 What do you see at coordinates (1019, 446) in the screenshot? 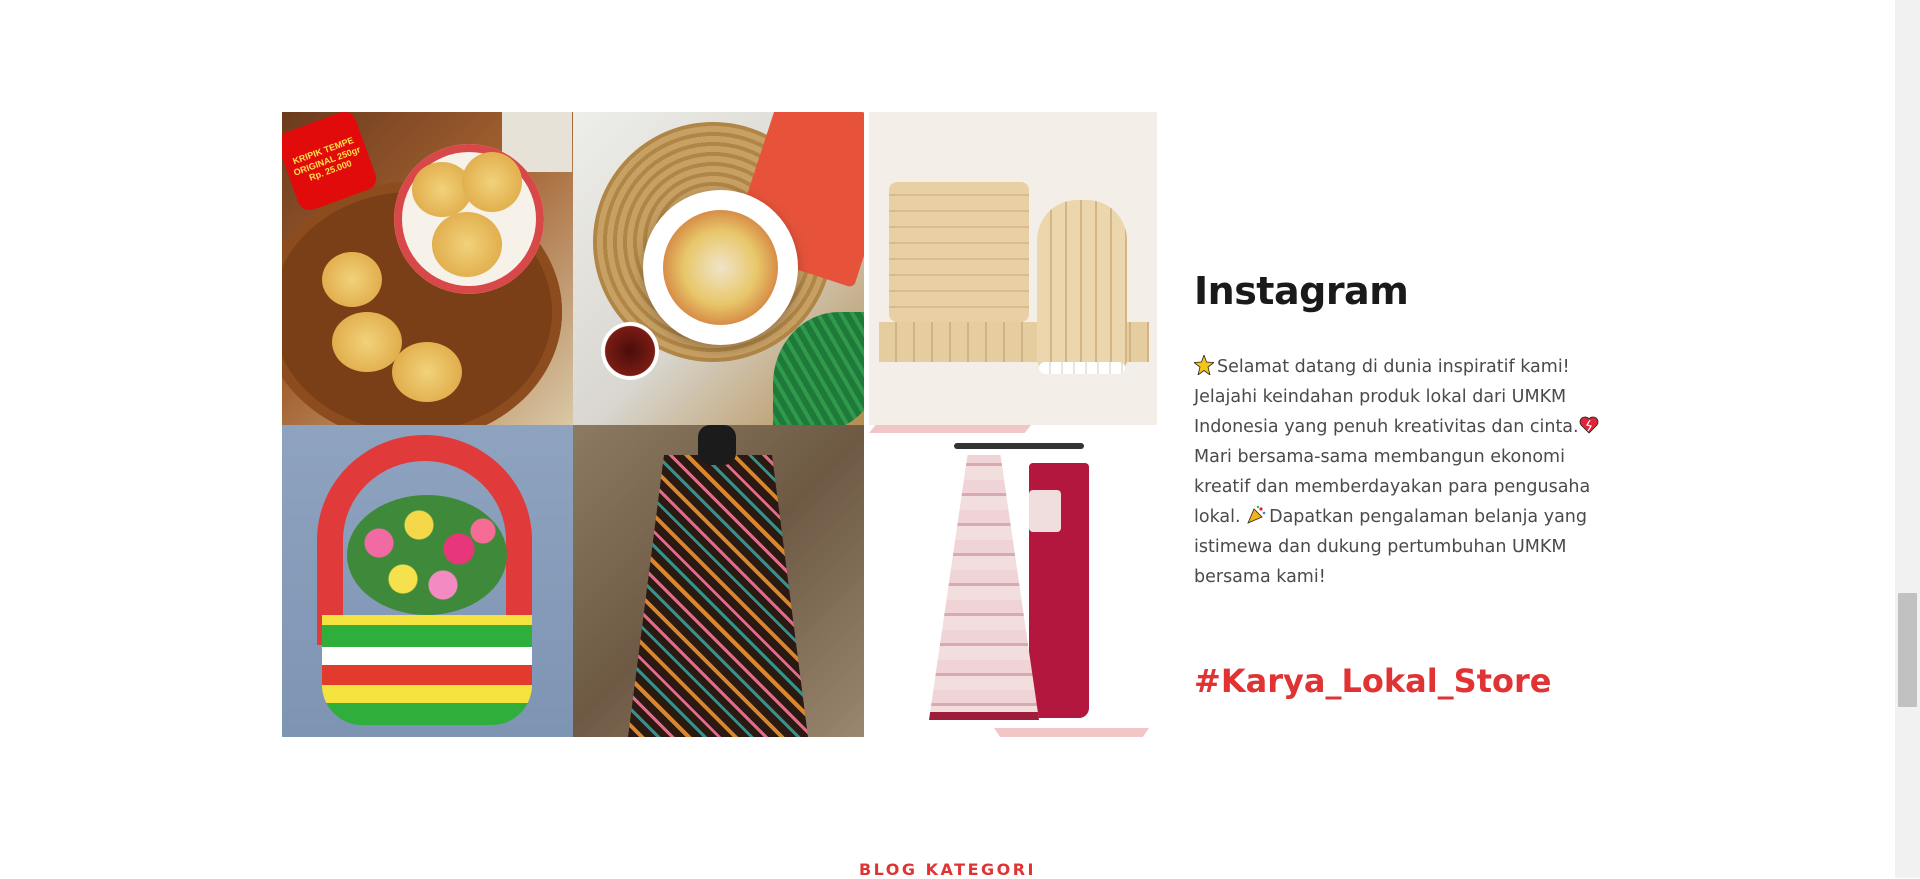
I see `hanger-rod` at bounding box center [1019, 446].